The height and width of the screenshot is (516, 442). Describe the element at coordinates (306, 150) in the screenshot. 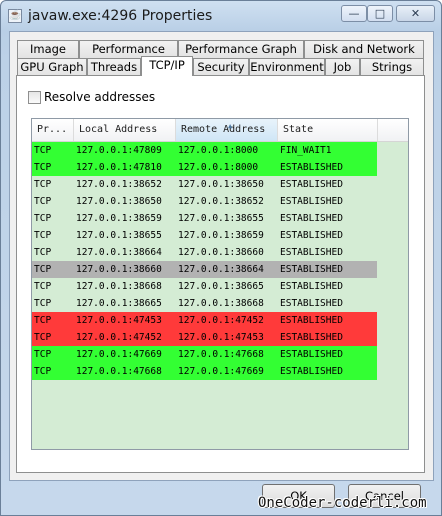

I see `state-cell: FIN_WAIT1` at that location.